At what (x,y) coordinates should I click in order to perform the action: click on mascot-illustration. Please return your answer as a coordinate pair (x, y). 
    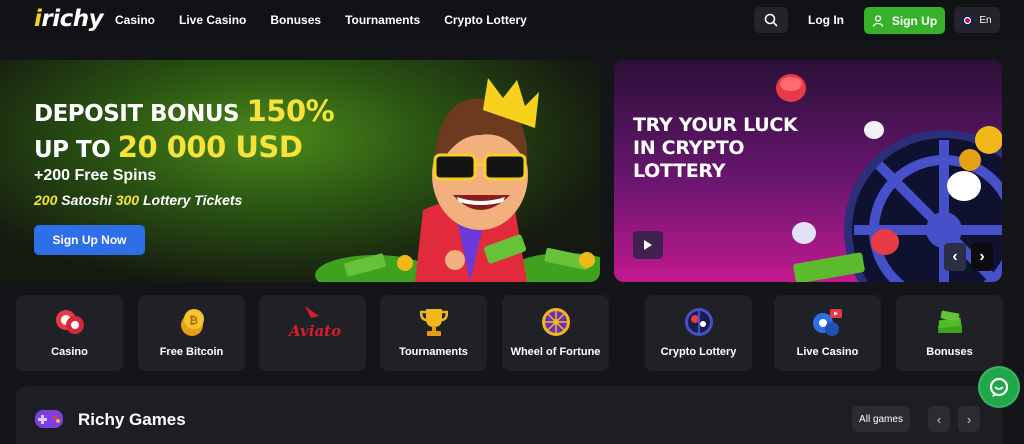
    Looking at the image, I should click on (457, 180).